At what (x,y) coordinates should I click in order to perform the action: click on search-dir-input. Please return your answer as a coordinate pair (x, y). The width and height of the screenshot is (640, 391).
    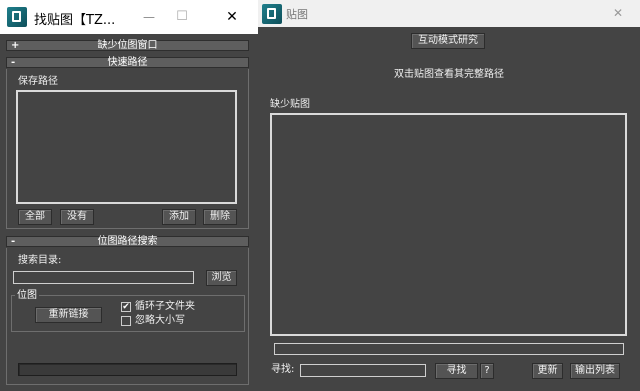
    Looking at the image, I should click on (103, 277).